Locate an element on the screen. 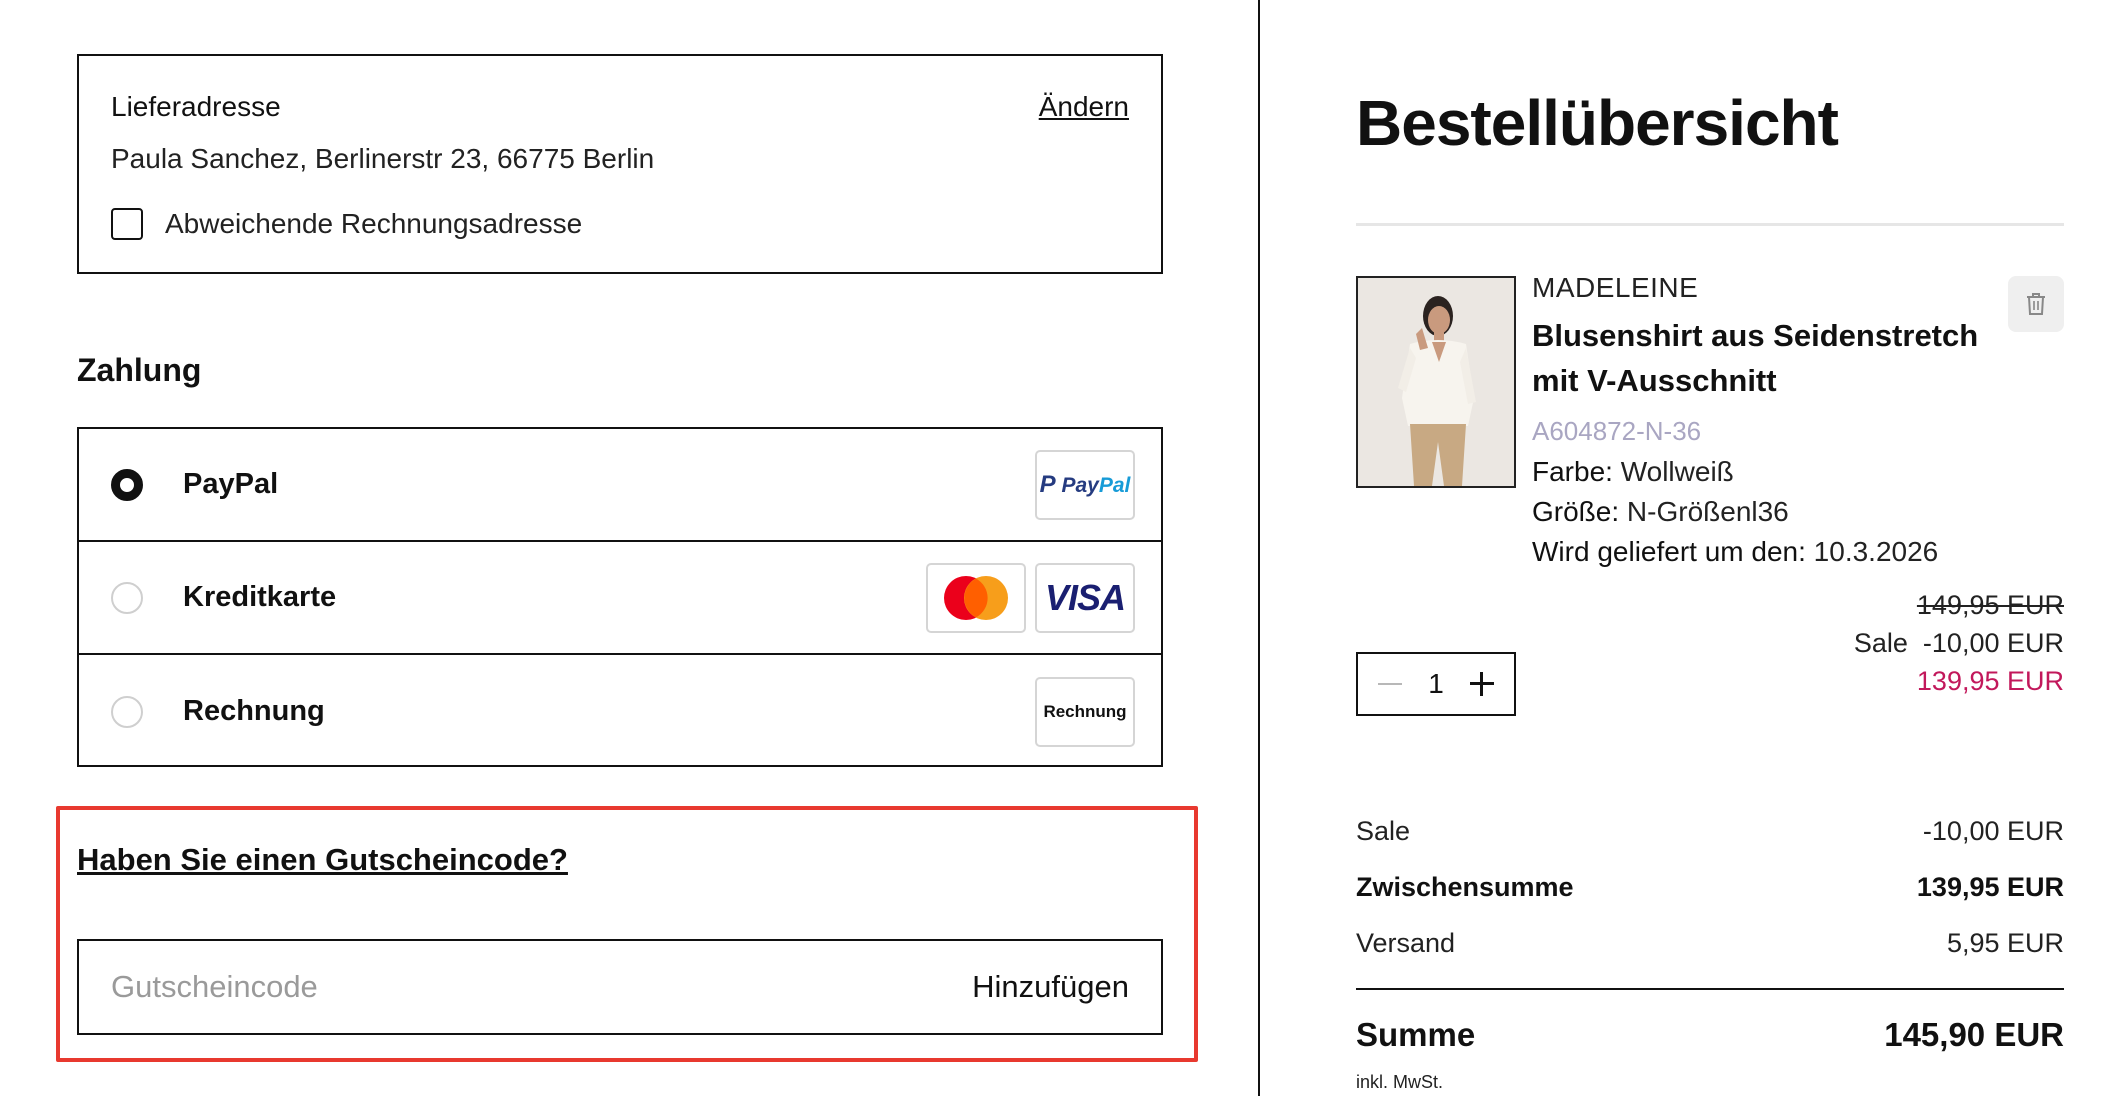  product-sku: A604872-N-36 is located at coordinates (1617, 431).